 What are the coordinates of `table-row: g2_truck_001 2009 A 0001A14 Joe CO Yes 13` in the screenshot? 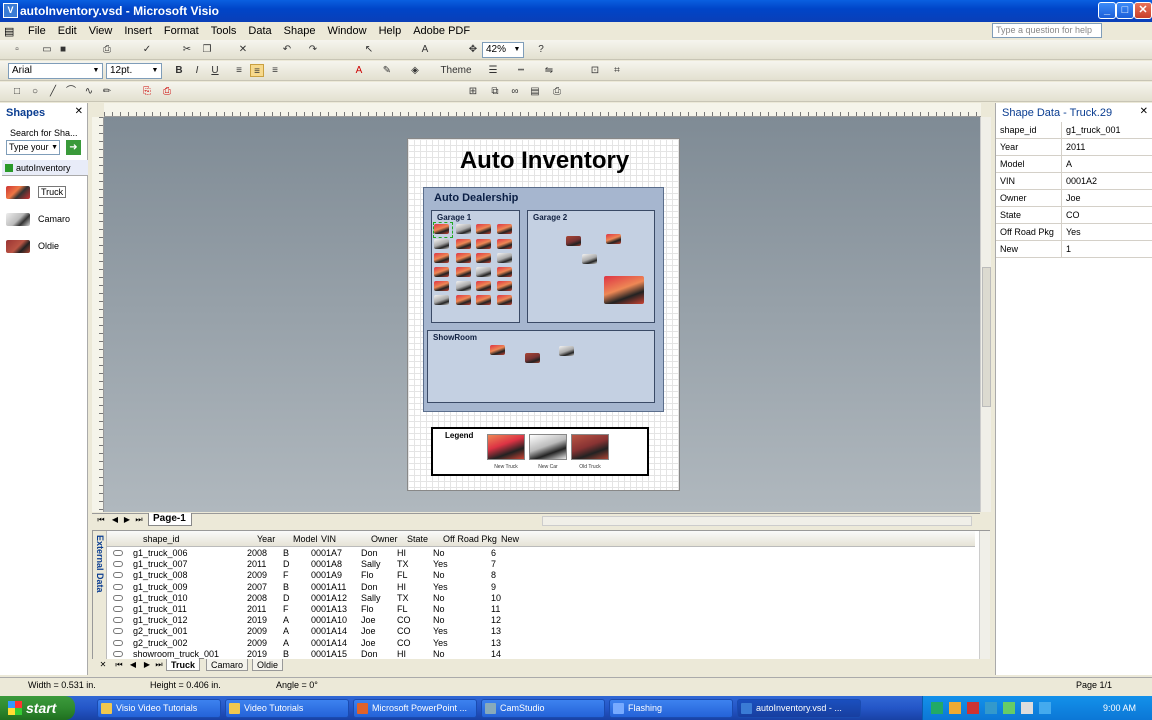 It's located at (537, 631).